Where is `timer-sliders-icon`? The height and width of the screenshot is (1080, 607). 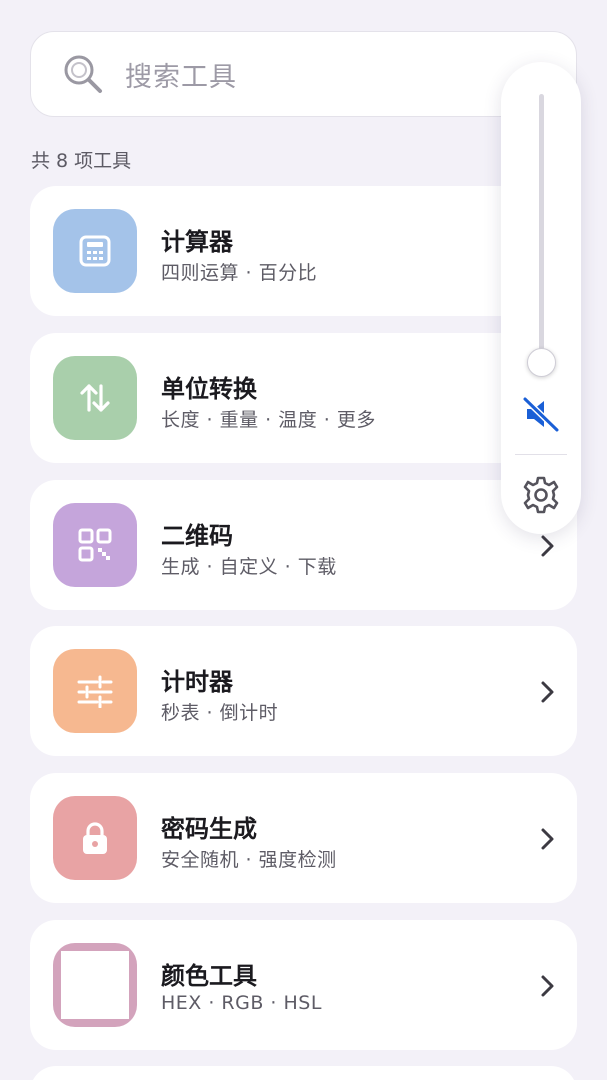 timer-sliders-icon is located at coordinates (95, 691).